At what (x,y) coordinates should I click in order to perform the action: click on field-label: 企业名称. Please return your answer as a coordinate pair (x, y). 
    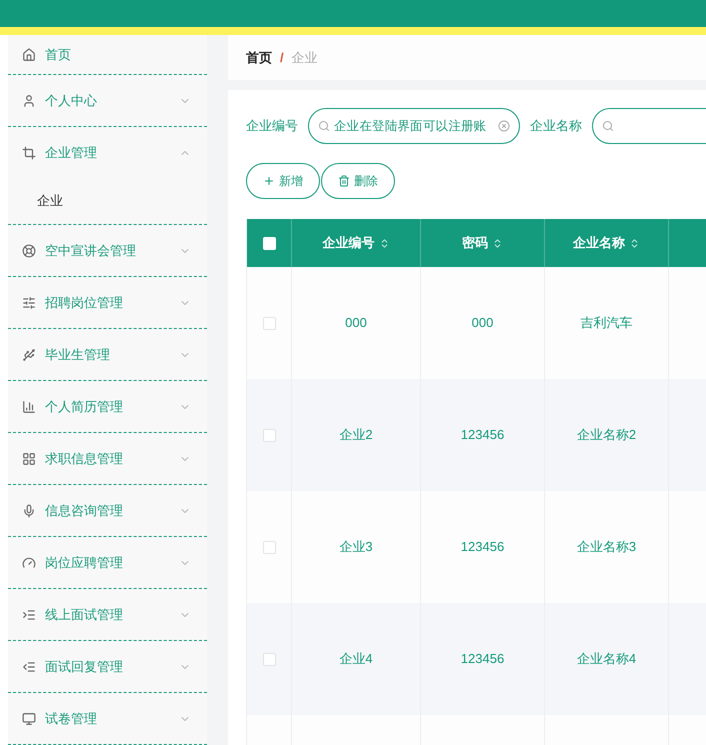
    Looking at the image, I should click on (556, 126).